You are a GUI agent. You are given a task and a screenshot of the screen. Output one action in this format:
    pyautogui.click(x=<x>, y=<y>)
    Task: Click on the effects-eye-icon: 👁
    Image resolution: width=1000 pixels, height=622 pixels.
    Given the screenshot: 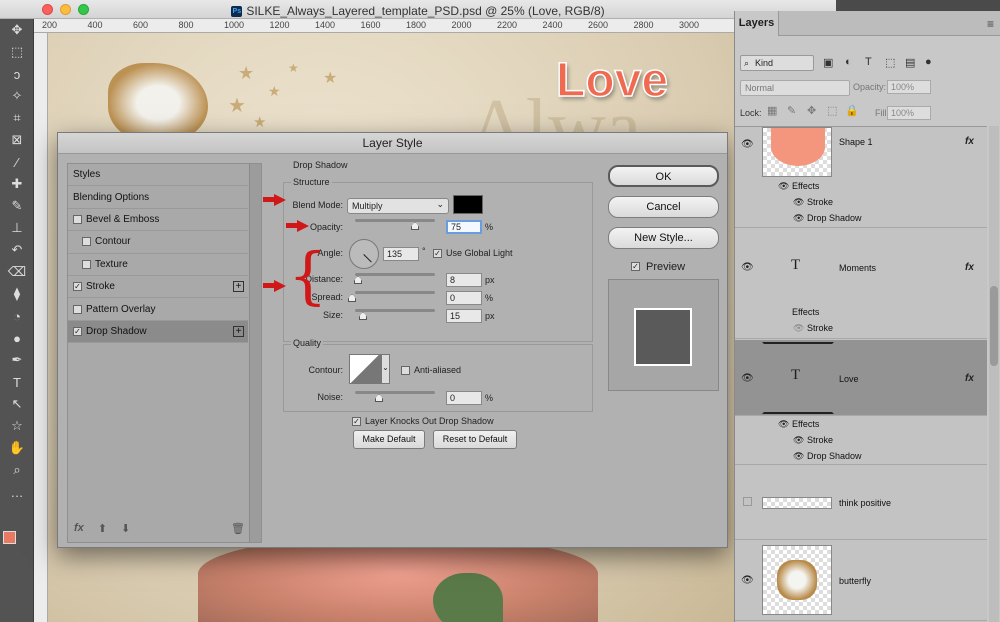 What is the action you would take?
    pyautogui.click(x=783, y=424)
    